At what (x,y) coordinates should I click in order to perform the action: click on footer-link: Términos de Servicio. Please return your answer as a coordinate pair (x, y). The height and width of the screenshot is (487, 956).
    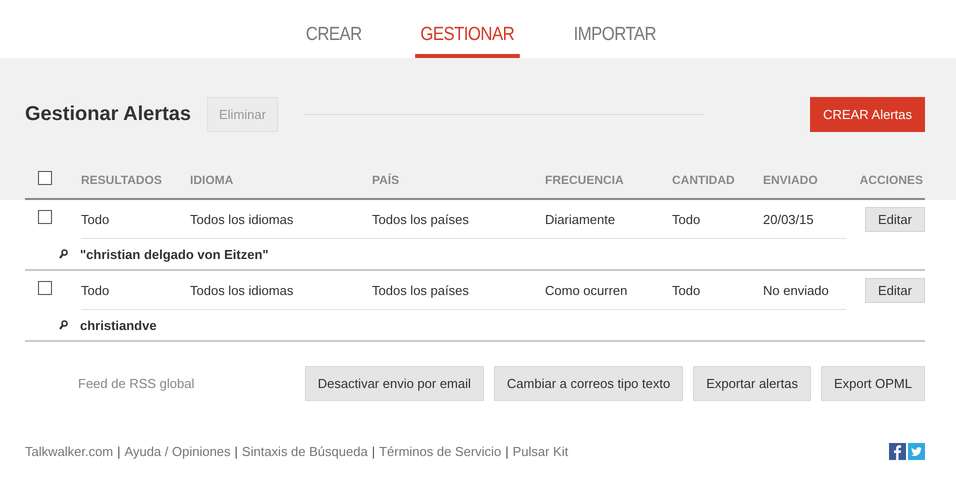
    Looking at the image, I should click on (440, 451).